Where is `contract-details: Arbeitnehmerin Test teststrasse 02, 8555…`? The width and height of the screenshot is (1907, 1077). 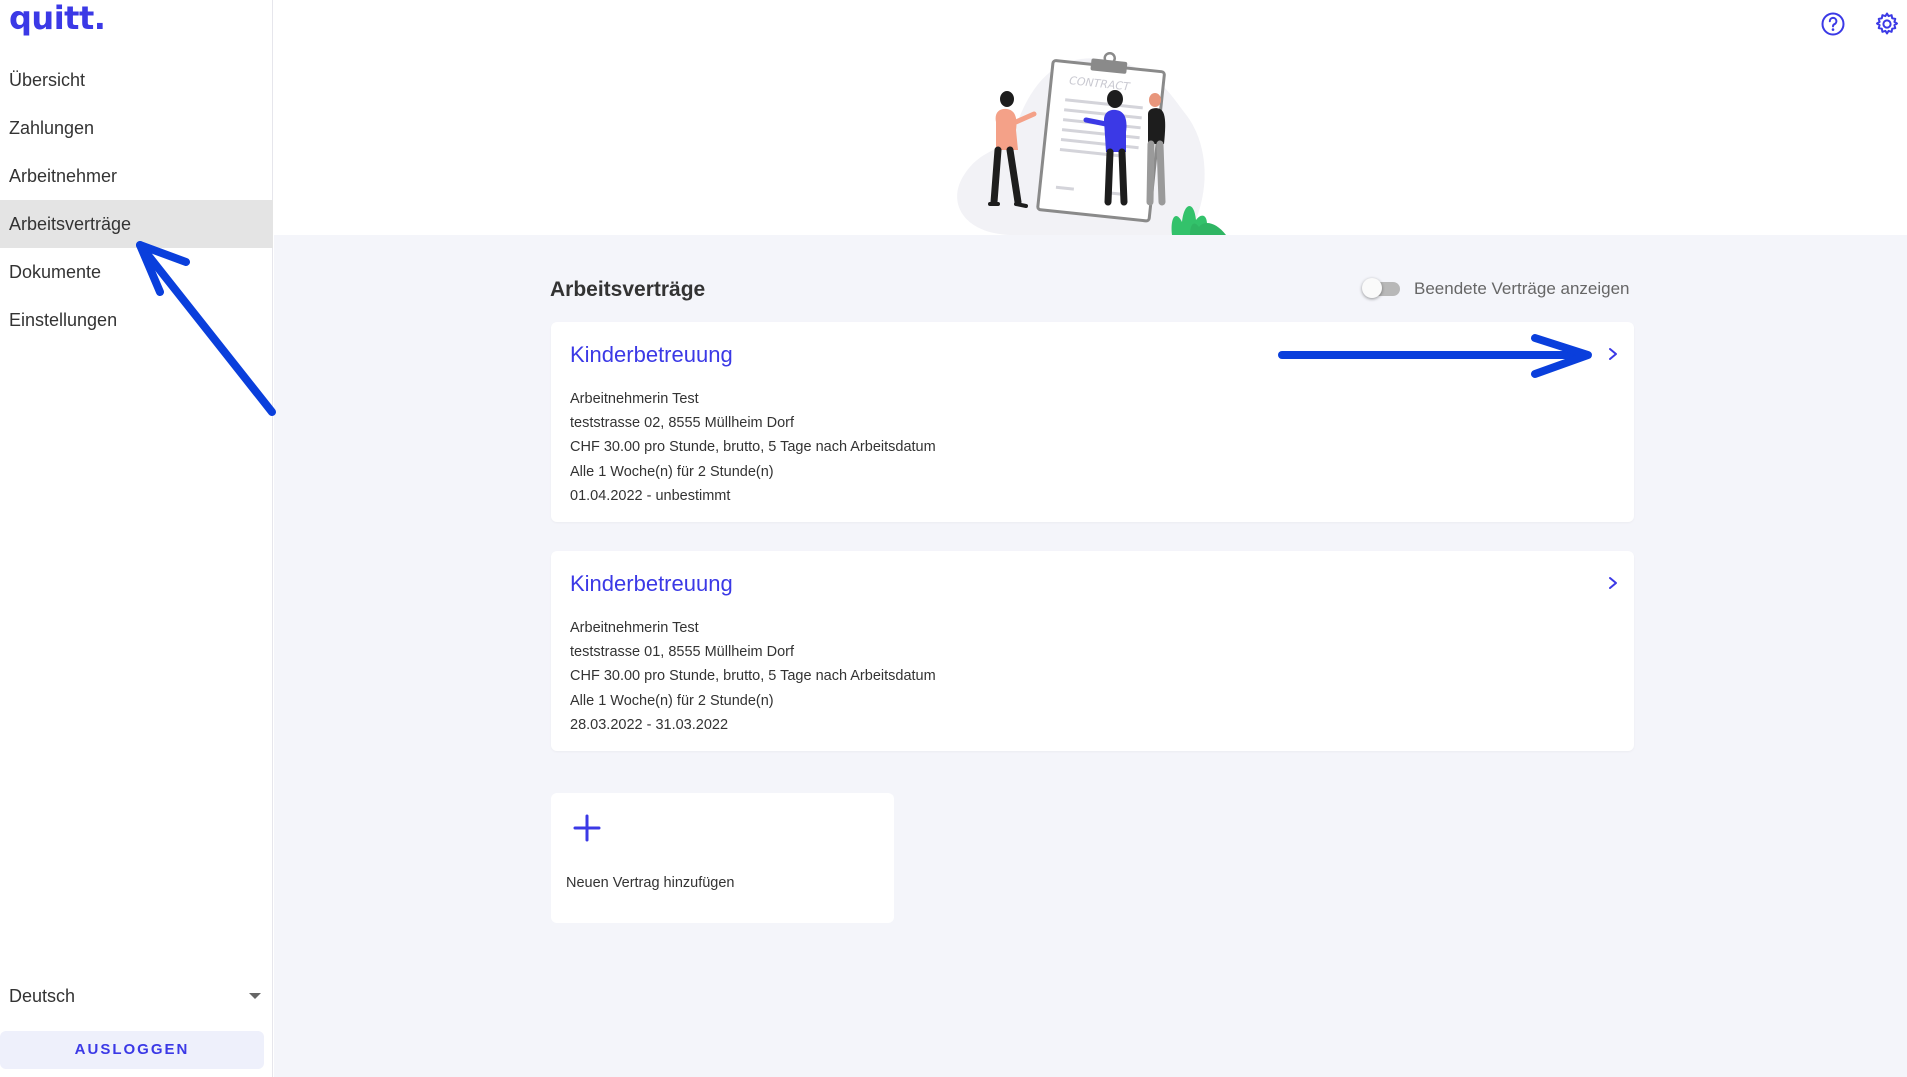
contract-details: Arbeitnehmerin Test teststrasse 02, 8555… is located at coordinates (753, 447).